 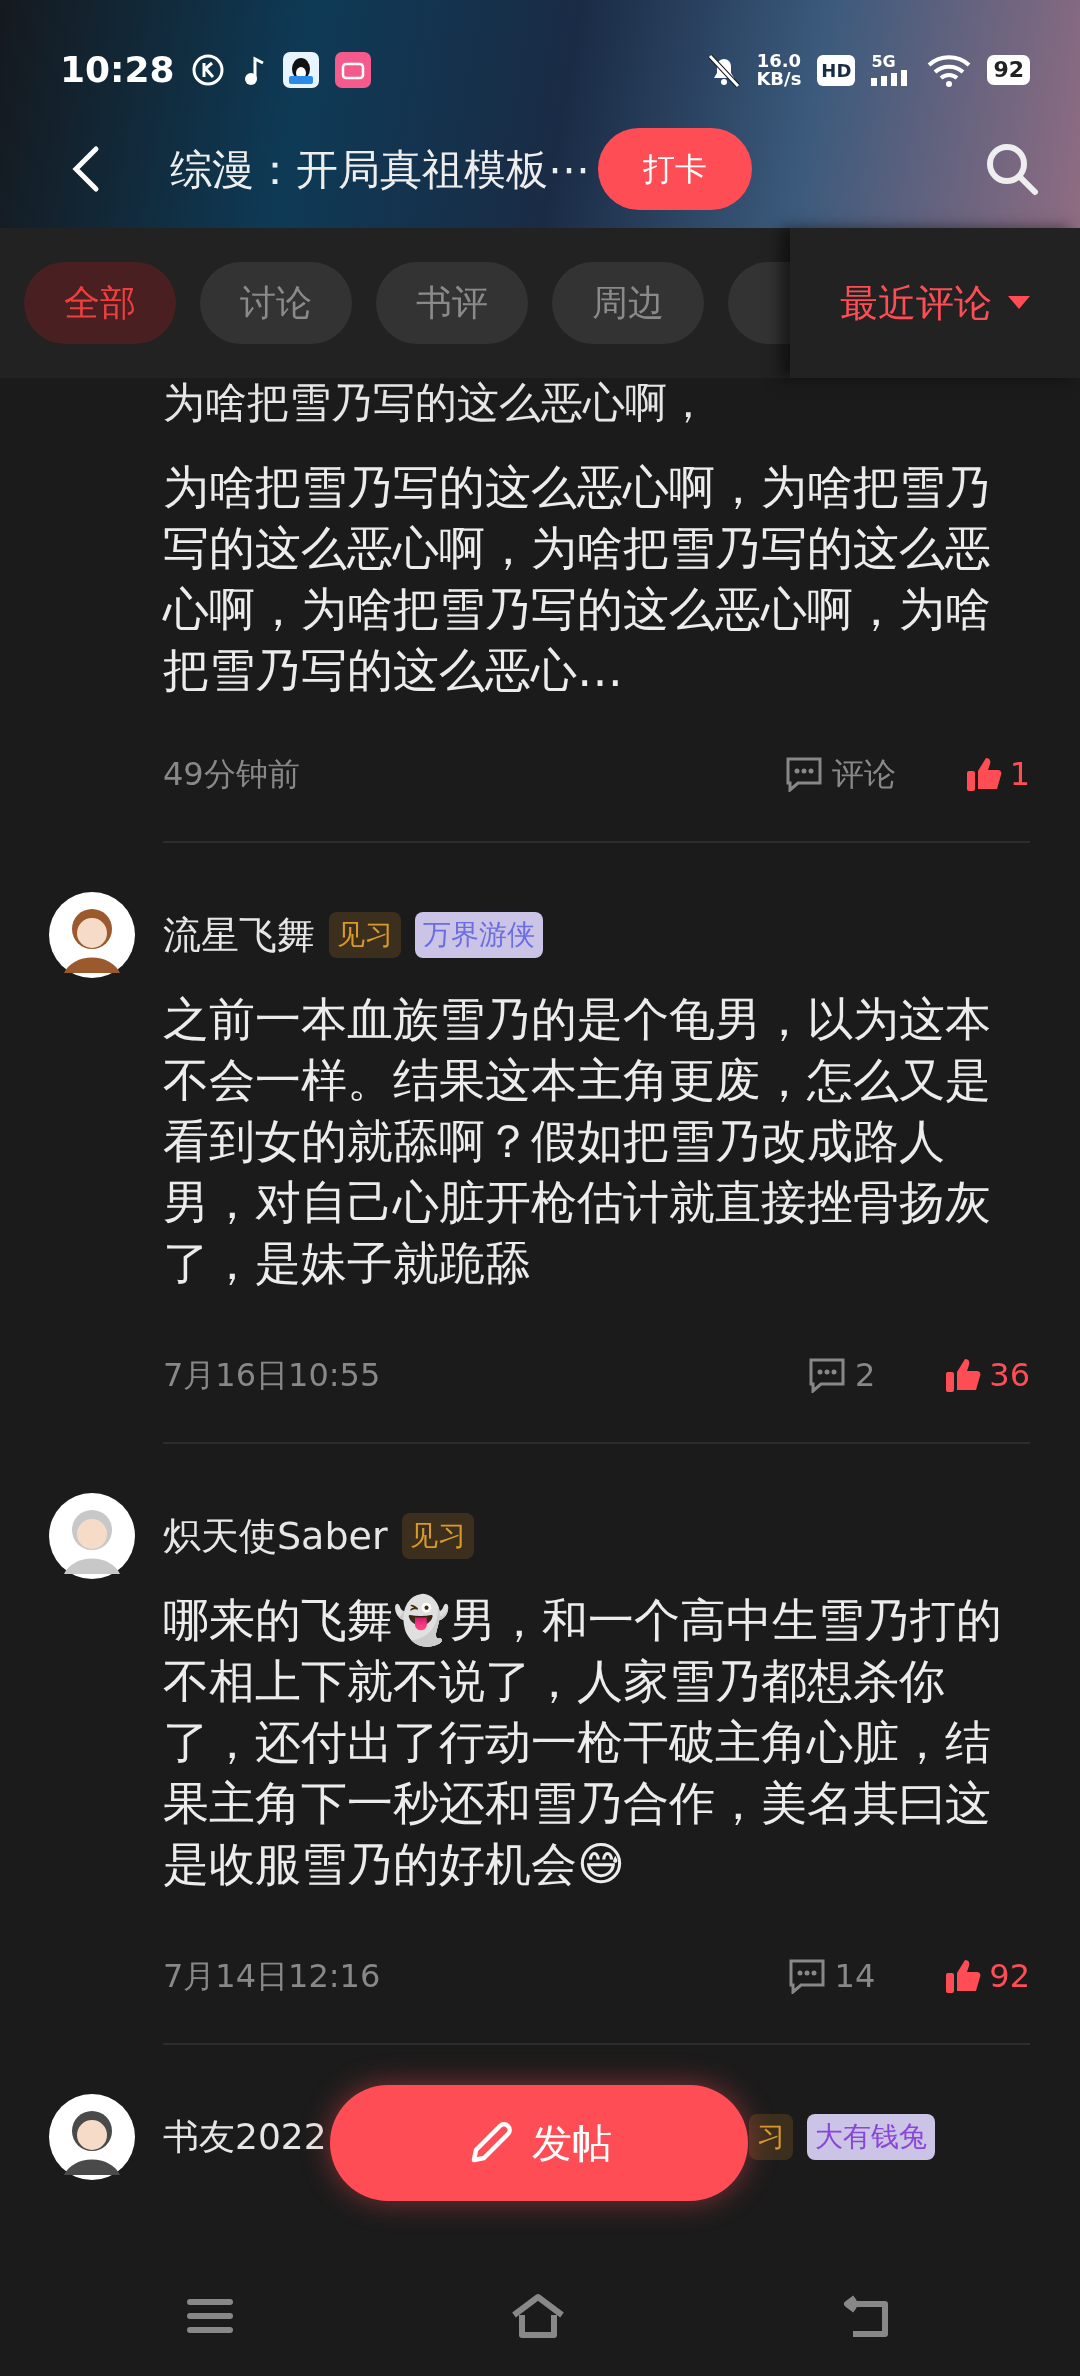 I want to click on filter-tab: 周边, so click(x=628, y=303).